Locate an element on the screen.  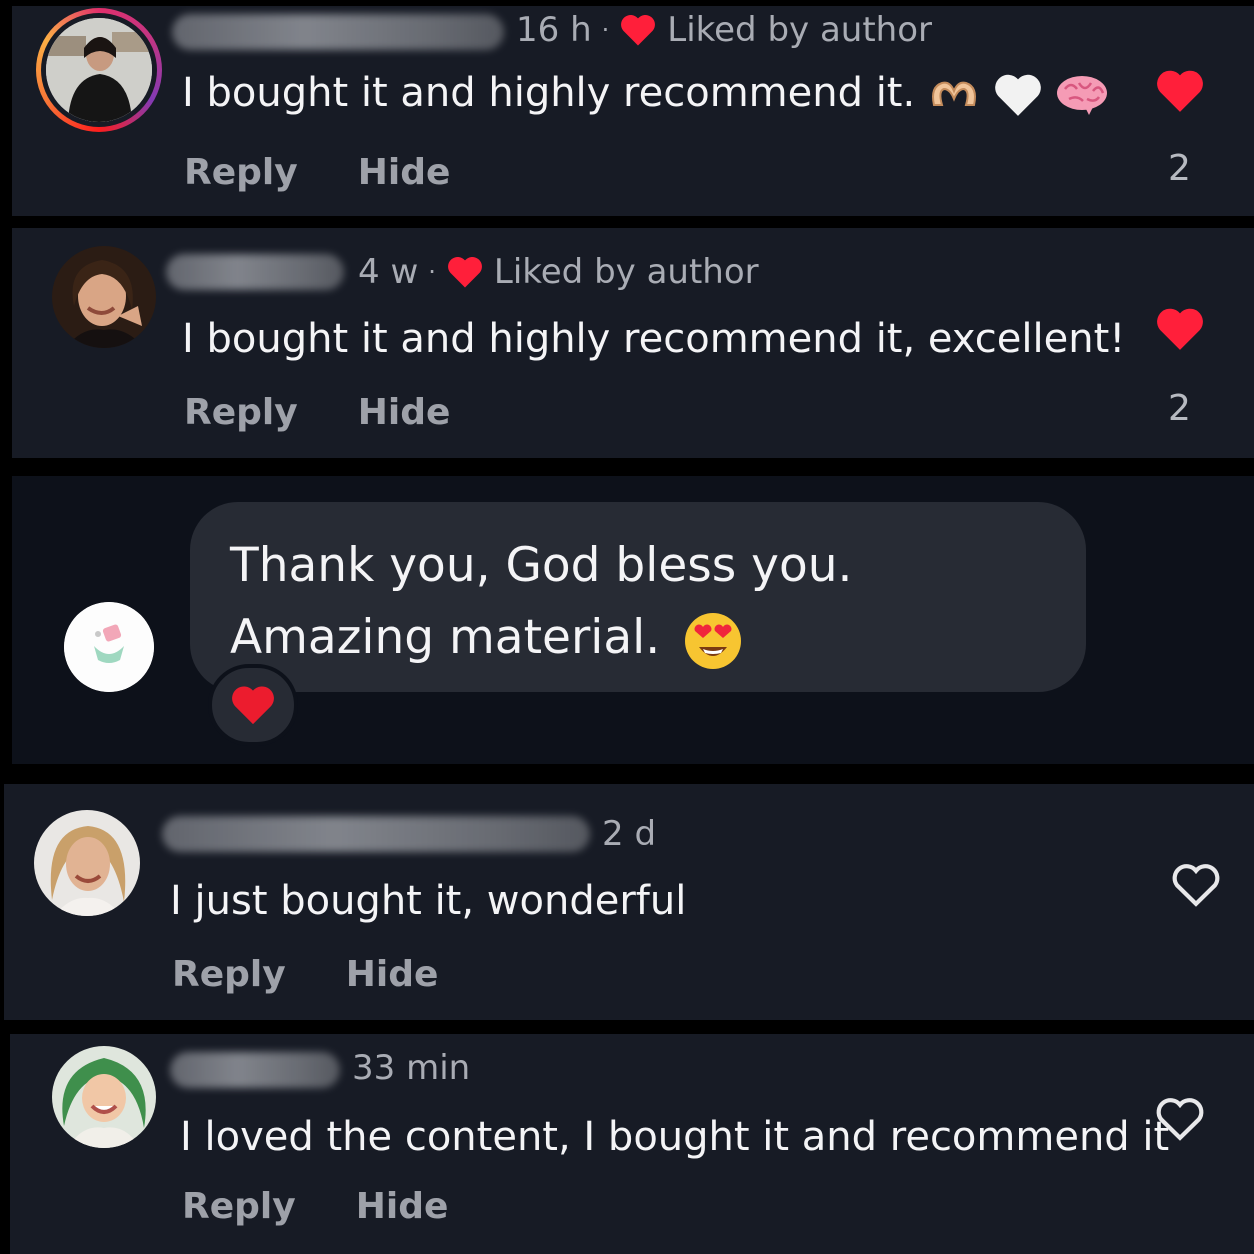
timestamp: 2 d is located at coordinates (629, 834).